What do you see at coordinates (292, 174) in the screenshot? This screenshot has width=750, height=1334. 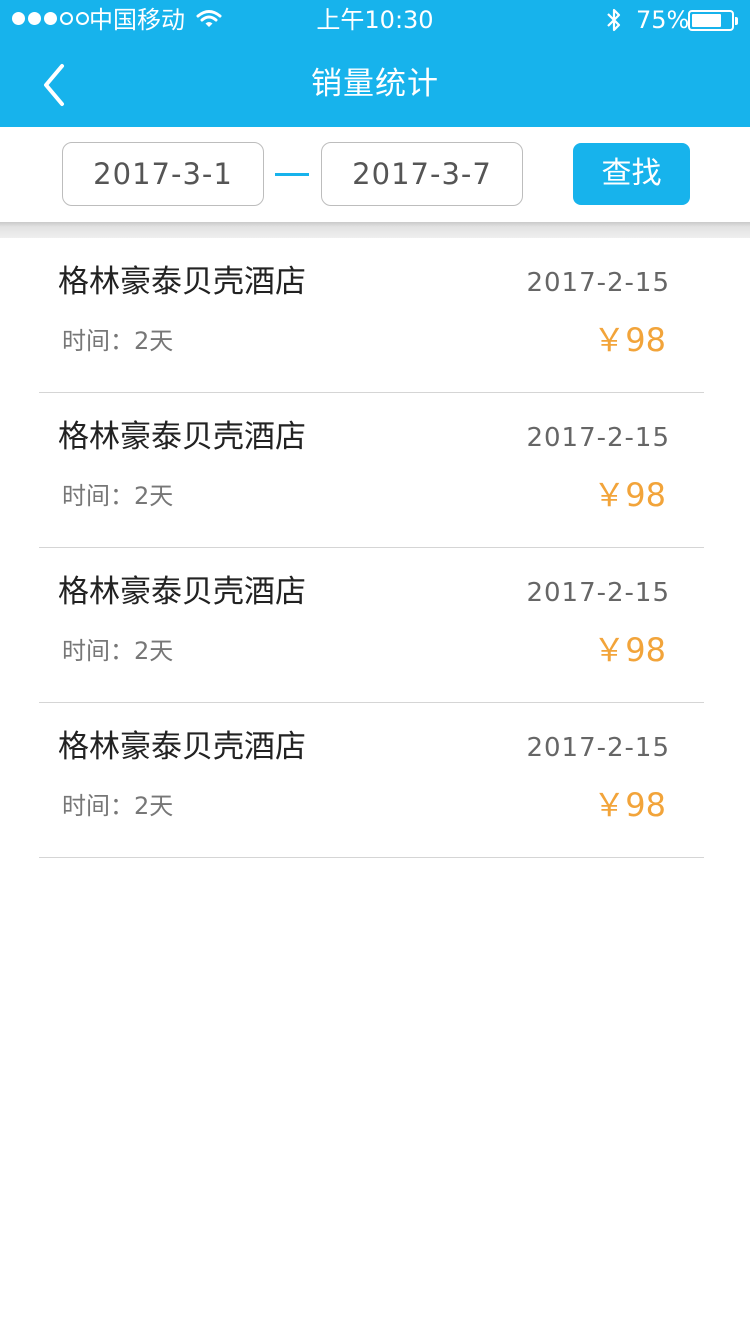 I see `date-range-separator` at bounding box center [292, 174].